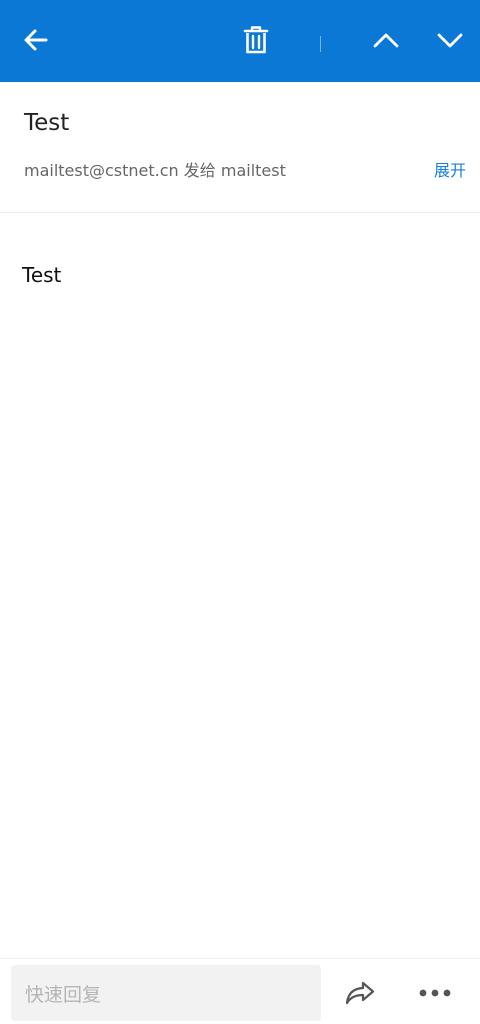  I want to click on mail-subject: Test, so click(47, 123).